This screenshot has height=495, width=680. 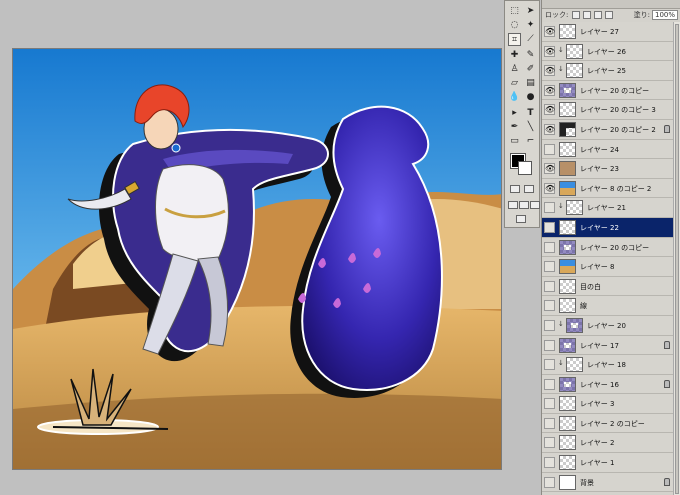 I want to click on layer-row: 👁 レイヤー 20 のコピー 2, so click(x=608, y=129).